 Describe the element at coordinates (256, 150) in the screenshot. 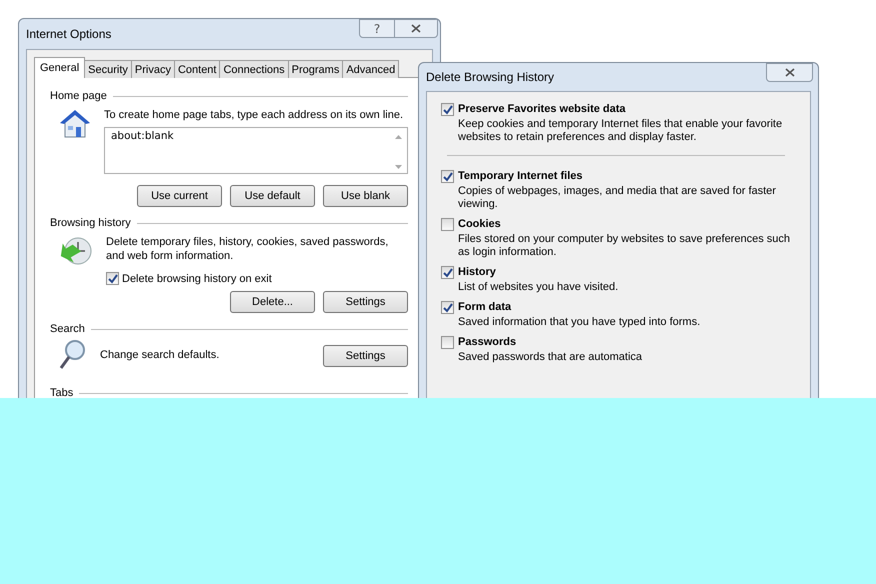

I see `address-field: about:blank` at that location.